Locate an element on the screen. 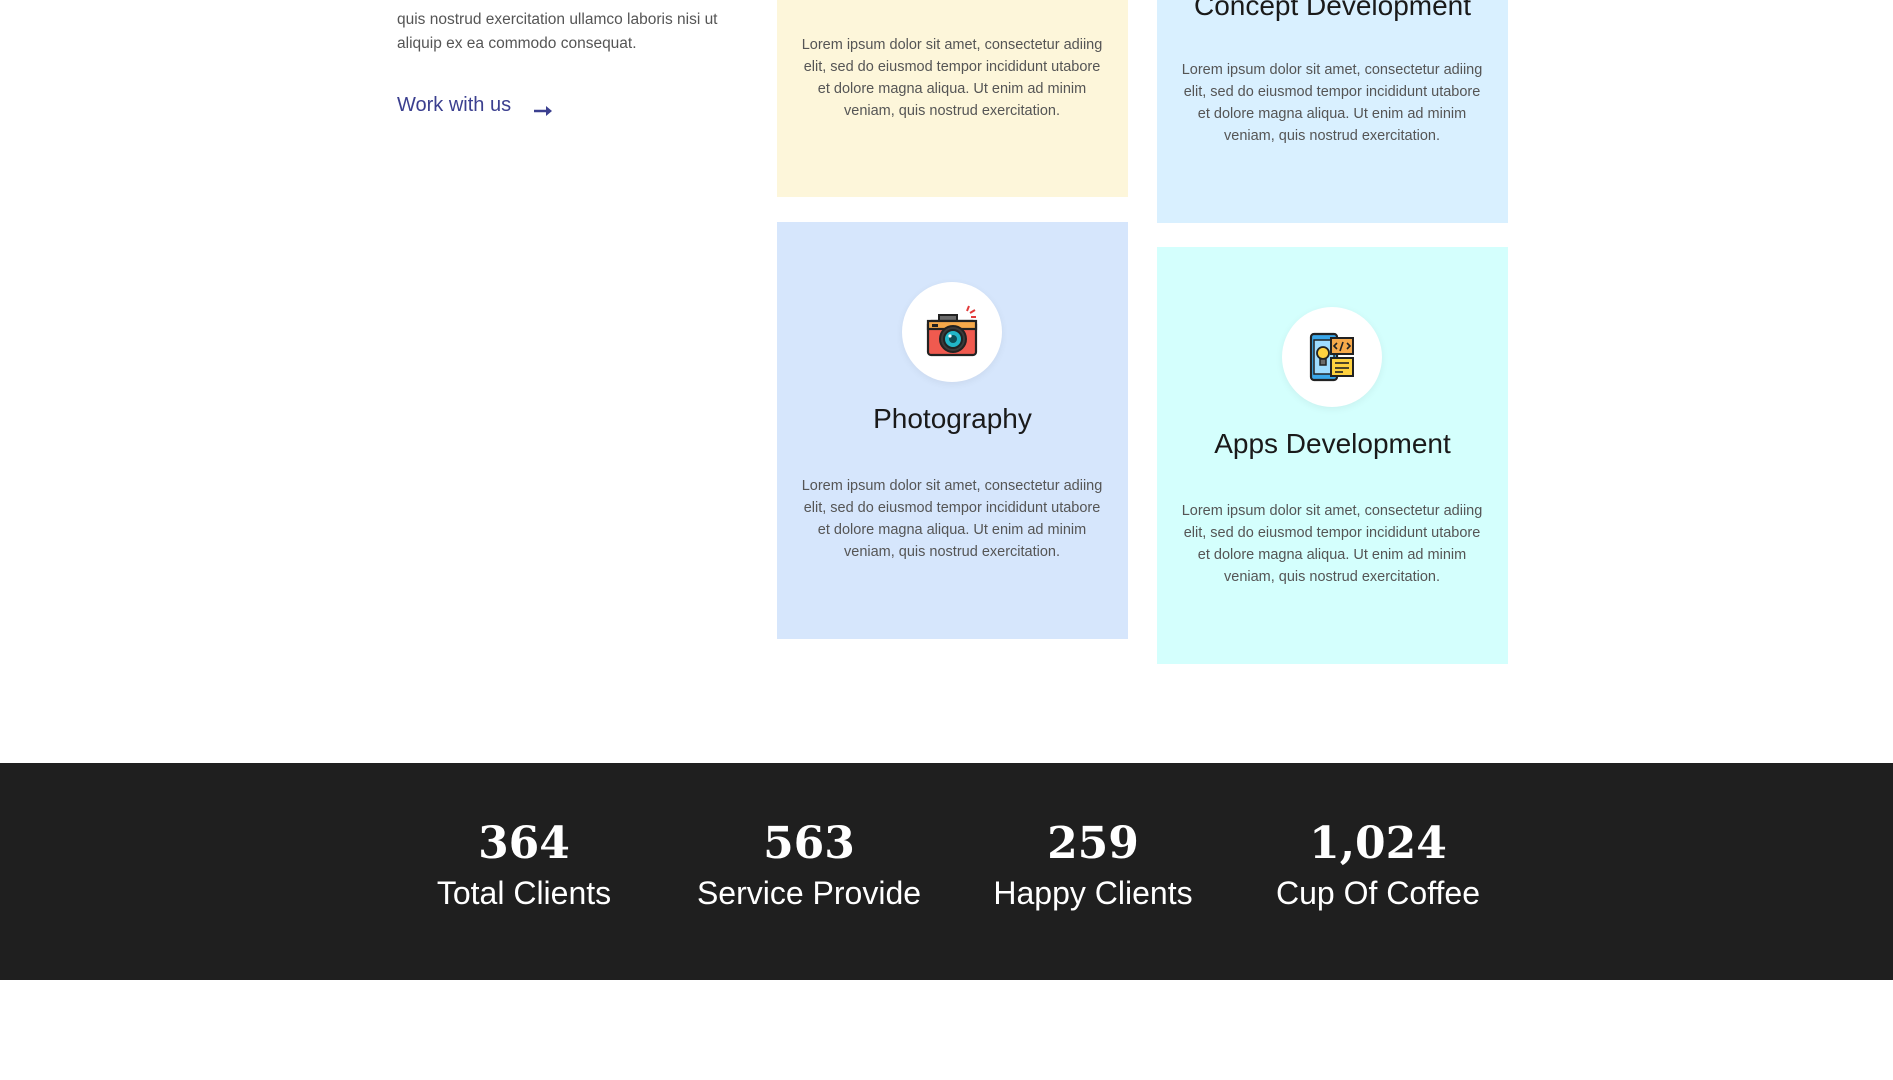  app-development-icon is located at coordinates (1332, 357).